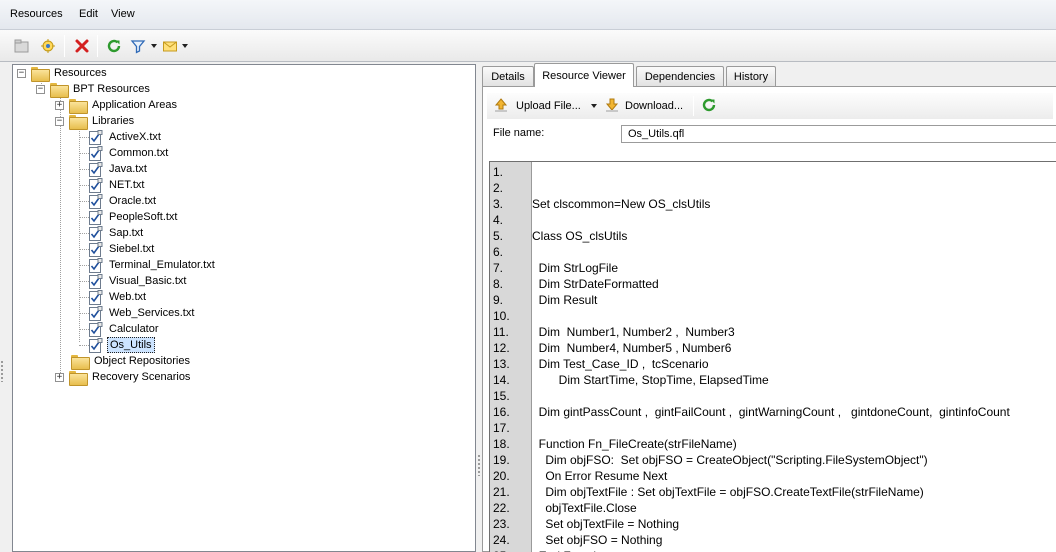 Image resolution: width=1056 pixels, height=552 pixels. I want to click on delete-icon, so click(82, 46).